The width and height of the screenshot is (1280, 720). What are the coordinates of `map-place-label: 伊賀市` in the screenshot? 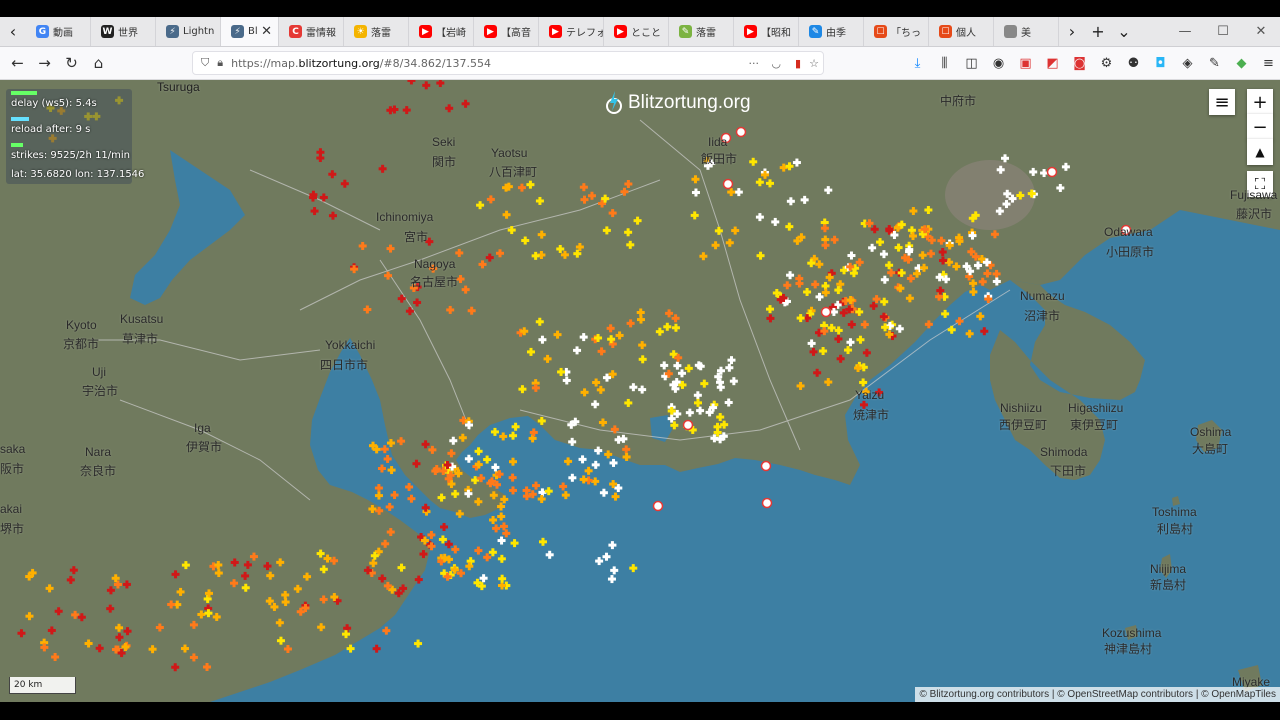 It's located at (204, 447).